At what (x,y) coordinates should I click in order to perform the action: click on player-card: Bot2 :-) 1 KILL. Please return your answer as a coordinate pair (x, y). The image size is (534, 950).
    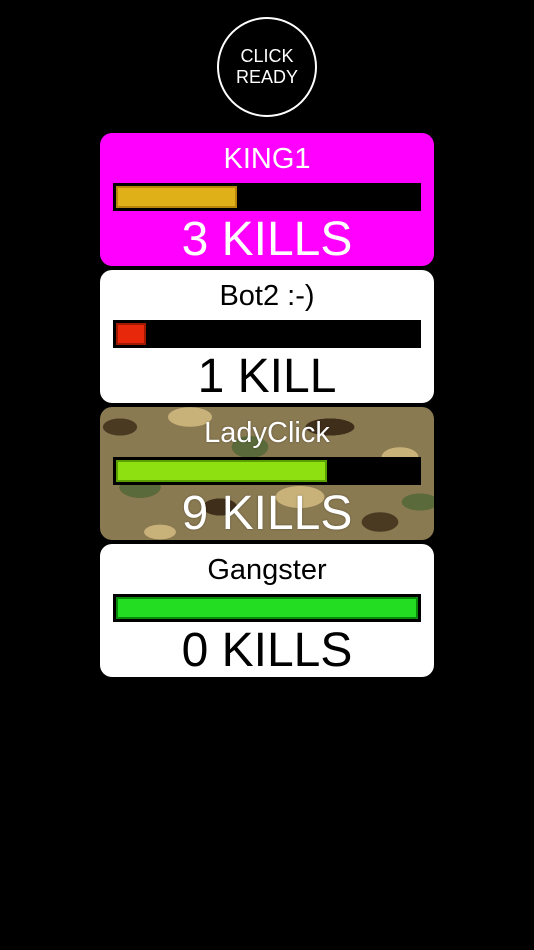
    Looking at the image, I should click on (267, 336).